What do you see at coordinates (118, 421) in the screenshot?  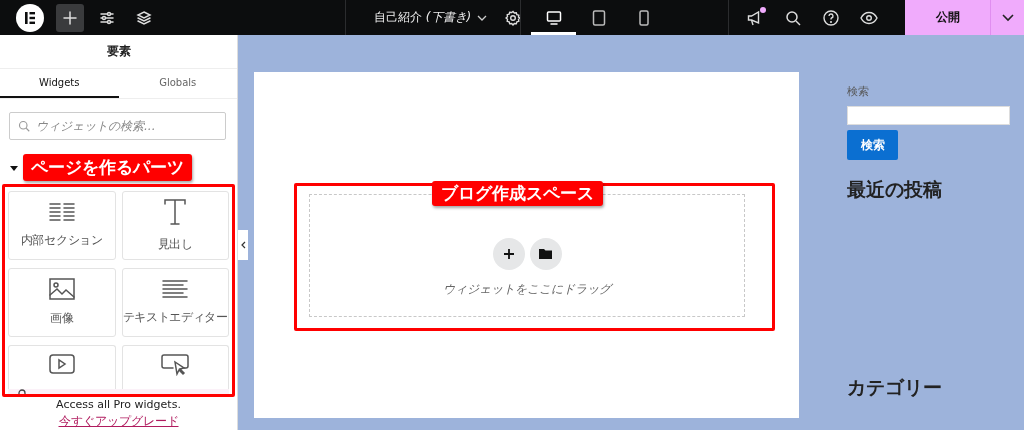 I see `upgrade-link: 今すぐアップグレード` at bounding box center [118, 421].